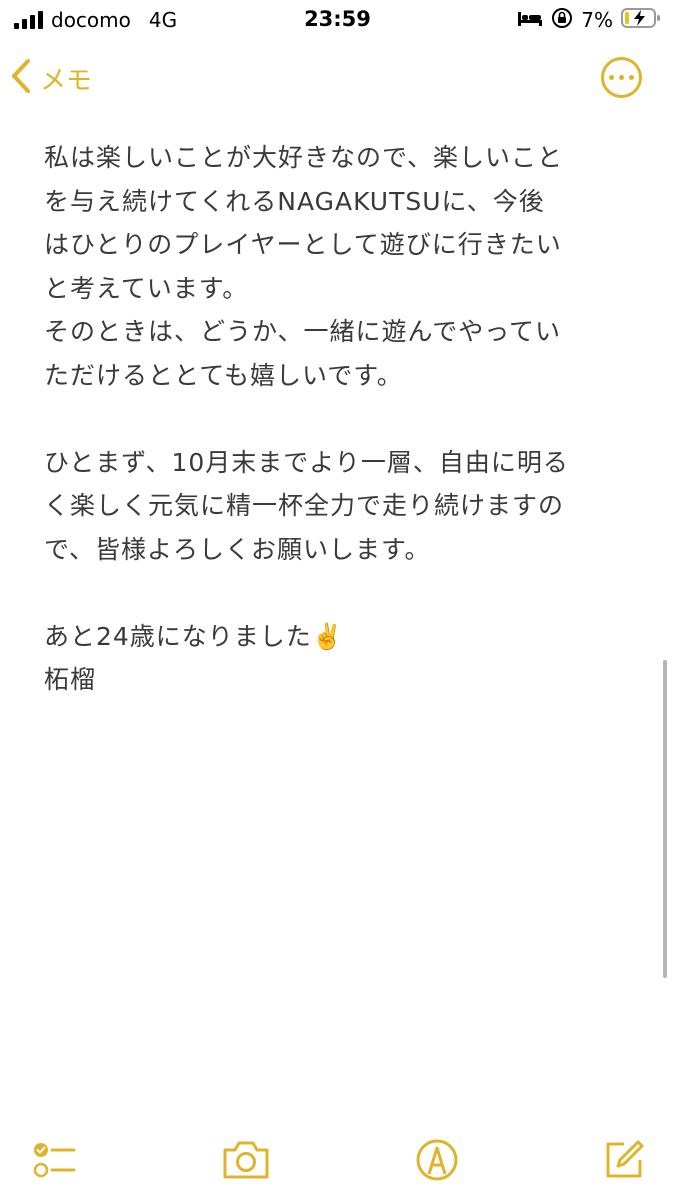  What do you see at coordinates (146, 288) in the screenshot?
I see `note-line: と考えています。` at bounding box center [146, 288].